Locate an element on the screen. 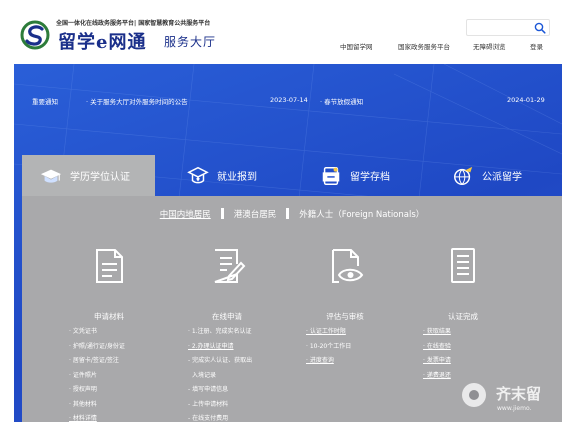 Image resolution: width=579 pixels, height=432 pixels. certificate-icon is located at coordinates (463, 265).